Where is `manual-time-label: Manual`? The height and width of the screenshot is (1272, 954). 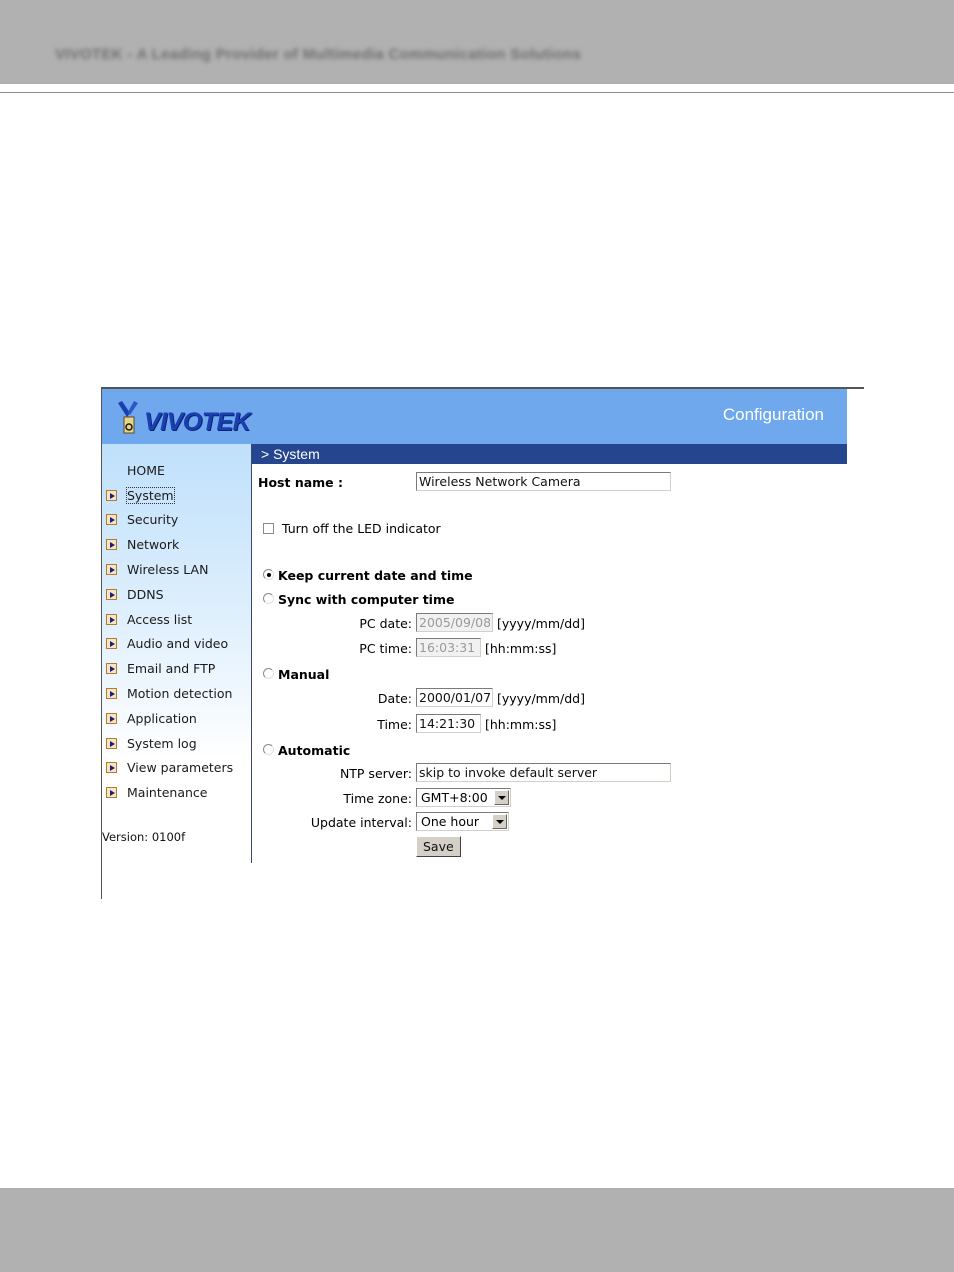
manual-time-label: Manual is located at coordinates (304, 674).